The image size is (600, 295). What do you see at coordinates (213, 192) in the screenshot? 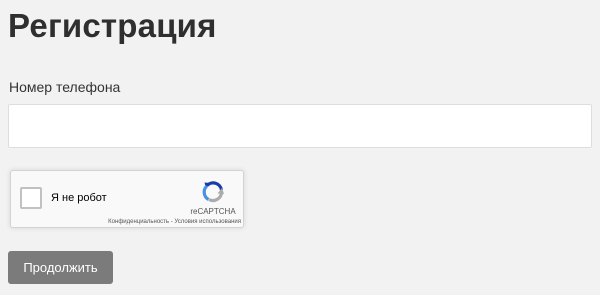
I see `recaptcha-logo-icon` at bounding box center [213, 192].